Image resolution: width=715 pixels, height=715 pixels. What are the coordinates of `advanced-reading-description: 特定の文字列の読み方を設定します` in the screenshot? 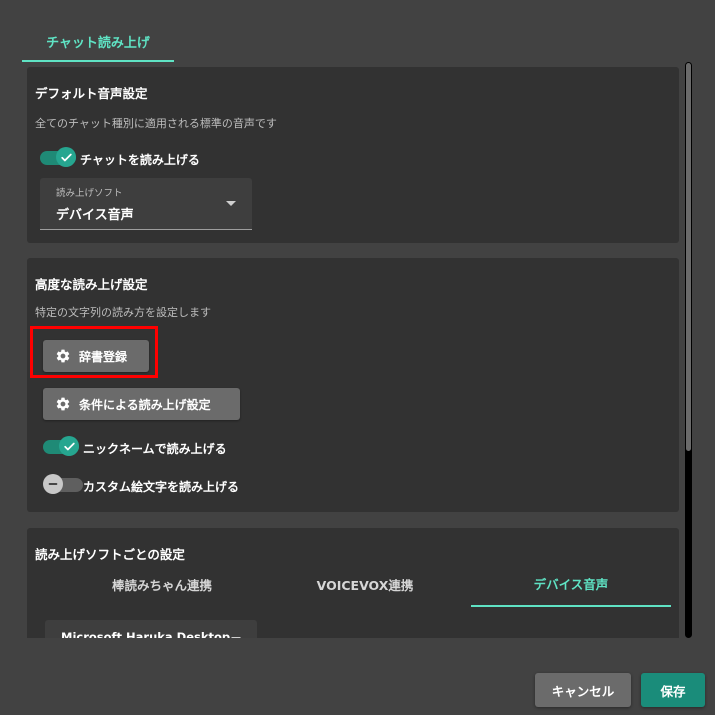 It's located at (123, 312).